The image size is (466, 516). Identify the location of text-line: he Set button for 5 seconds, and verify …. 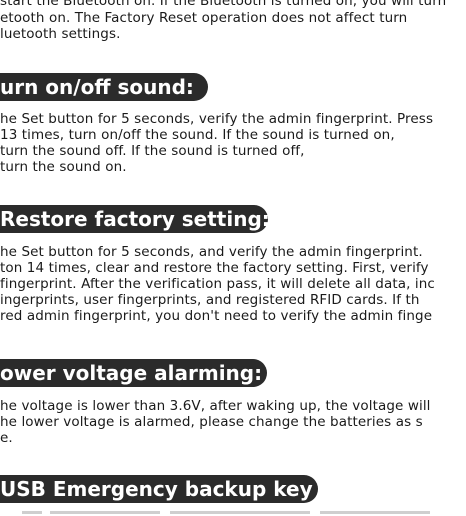
(211, 252).